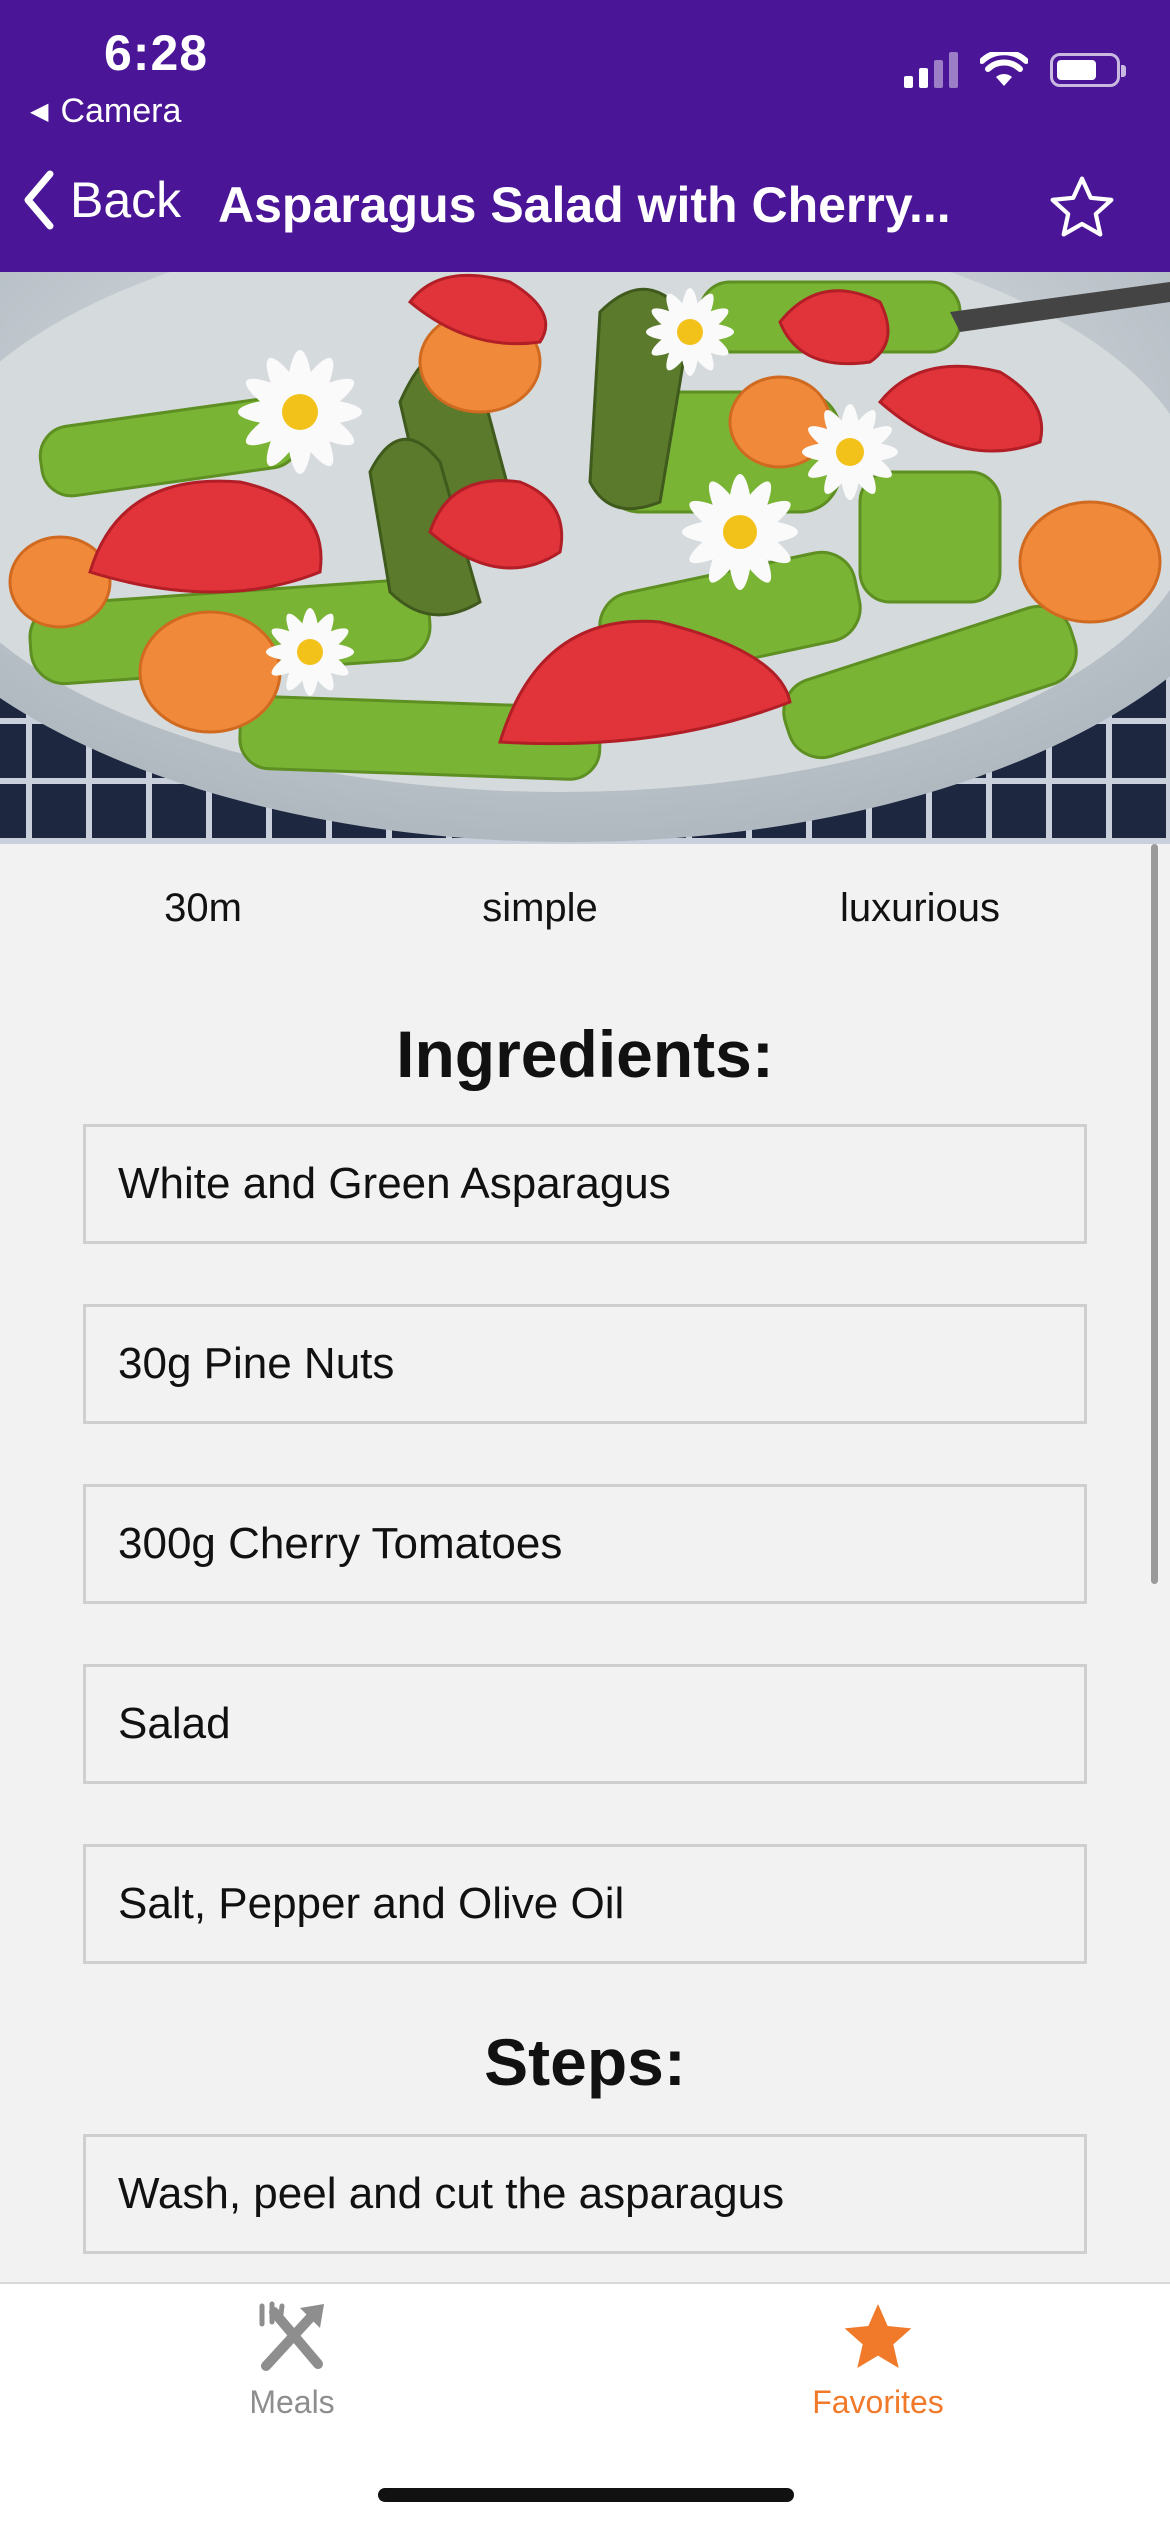 The image size is (1170, 2532). Describe the element at coordinates (878, 2402) in the screenshot. I see `tab-favorites-label: Favorites` at that location.